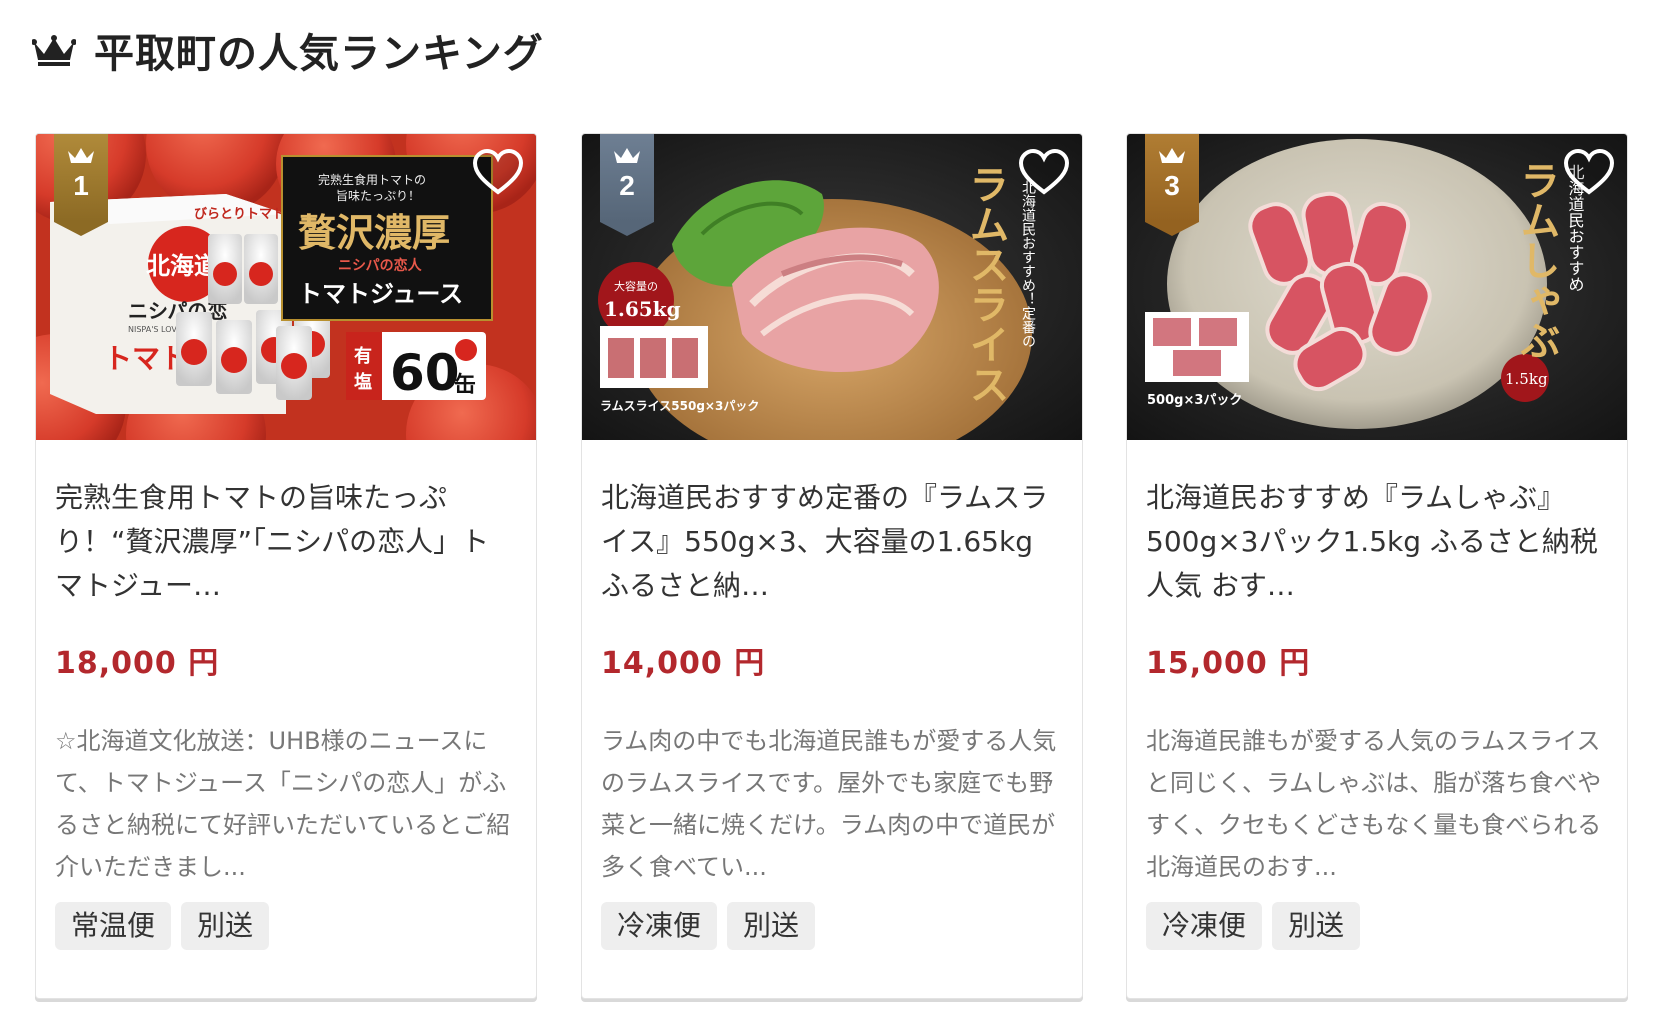 The image size is (1663, 1019). I want to click on section-title: 平取町の人気ランキング, so click(319, 54).